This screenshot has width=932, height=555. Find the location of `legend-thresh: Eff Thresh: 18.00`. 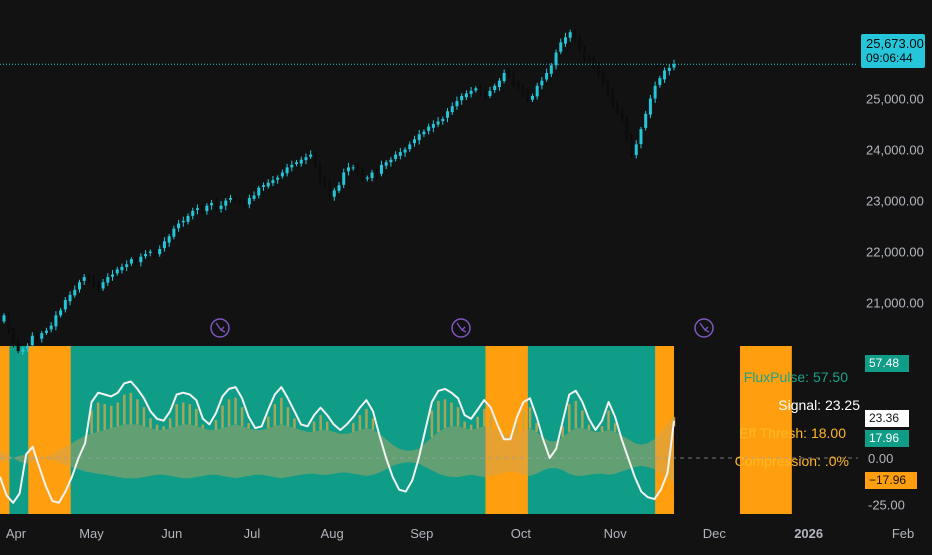

legend-thresh: Eff Thresh: 18.00 is located at coordinates (792, 433).